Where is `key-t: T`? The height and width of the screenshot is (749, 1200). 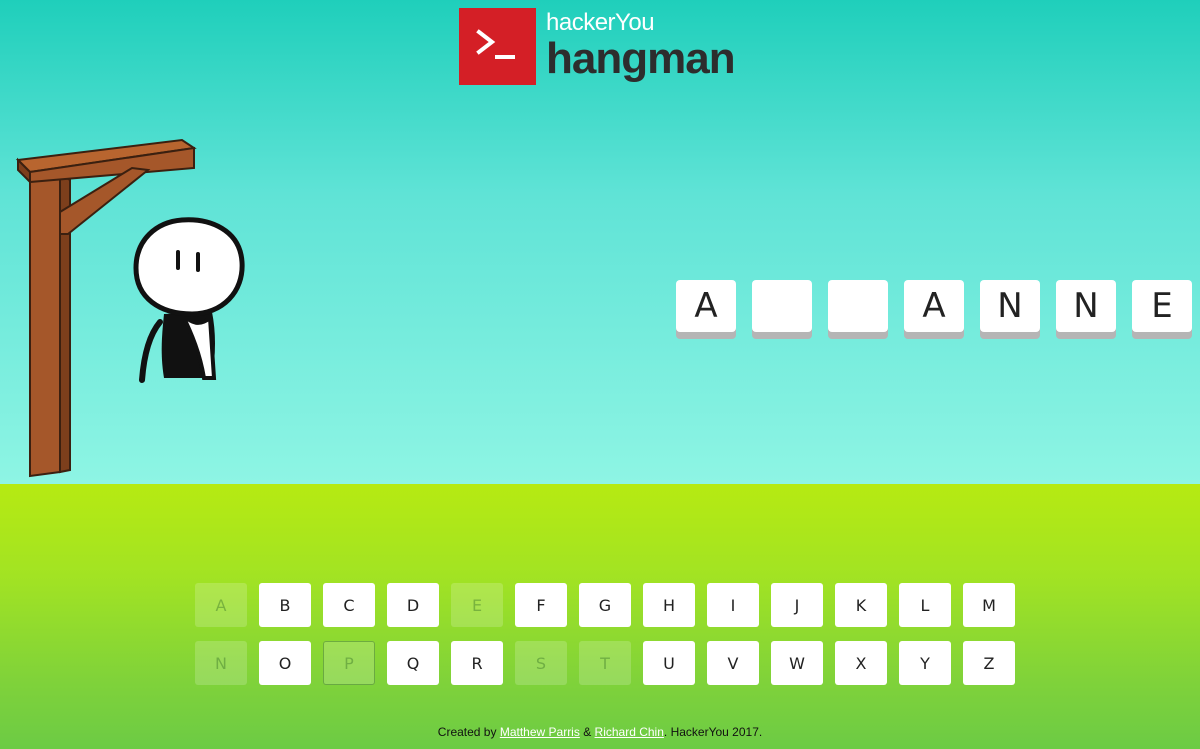 key-t: T is located at coordinates (605, 663).